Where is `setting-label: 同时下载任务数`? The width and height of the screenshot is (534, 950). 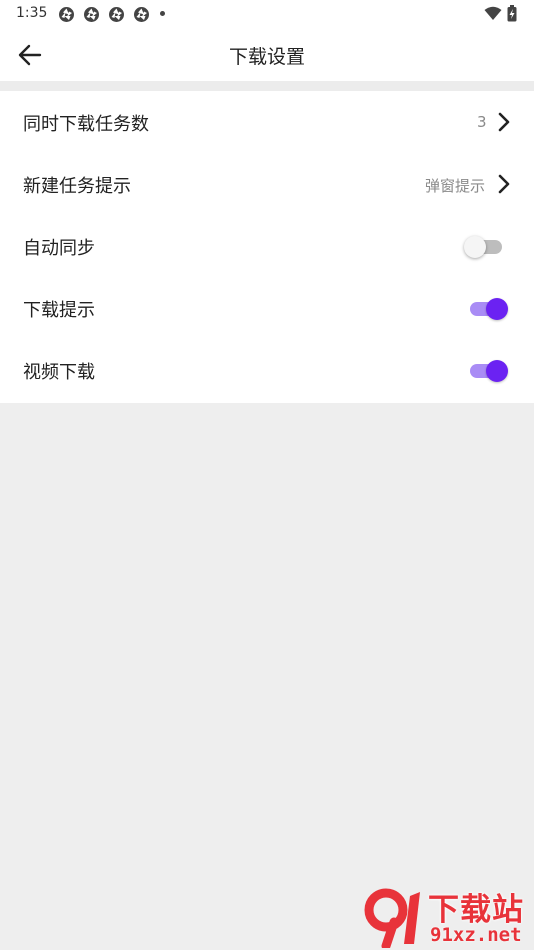
setting-label: 同时下载任务数 is located at coordinates (86, 124).